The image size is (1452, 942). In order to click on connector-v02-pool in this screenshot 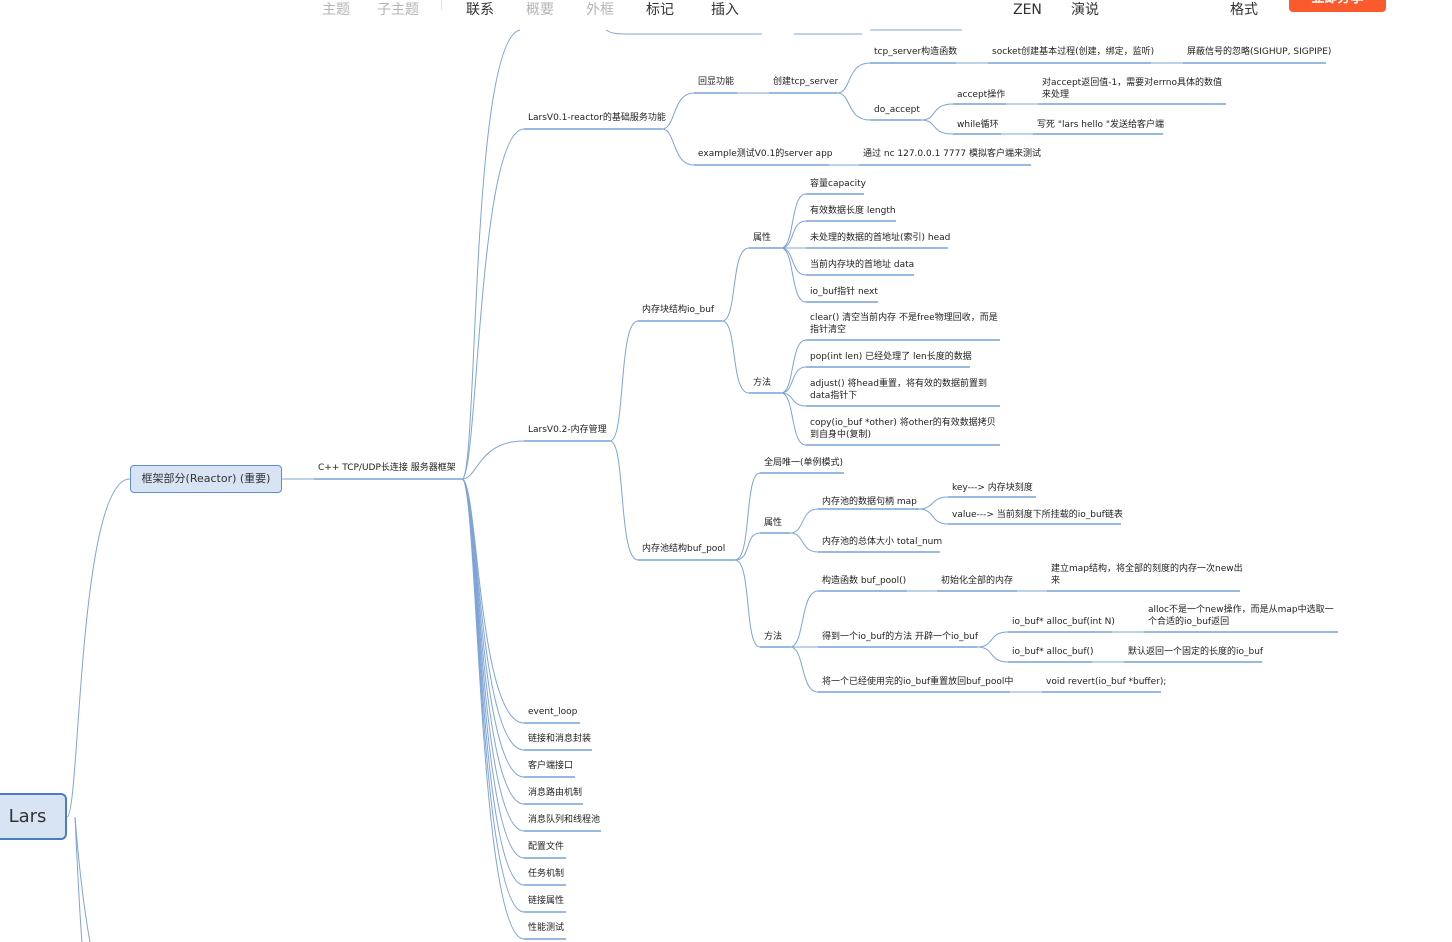, I will do `click(624, 500)`.